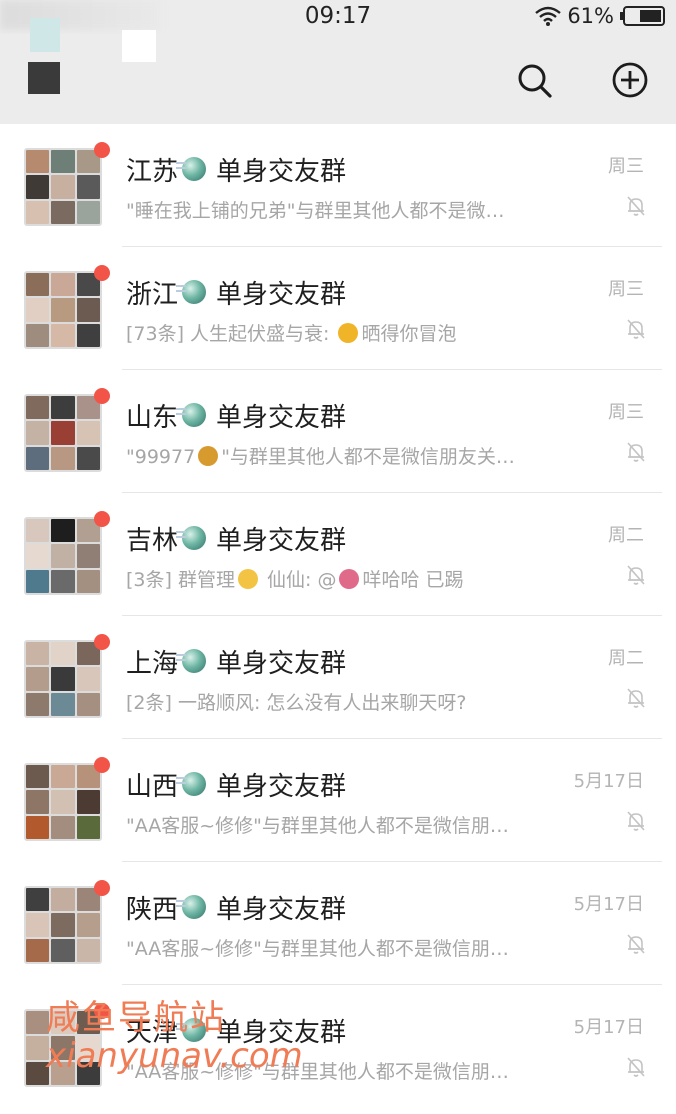  I want to click on chat-preview-before: [73条] 人生起伏盛与衰:, so click(231, 334).